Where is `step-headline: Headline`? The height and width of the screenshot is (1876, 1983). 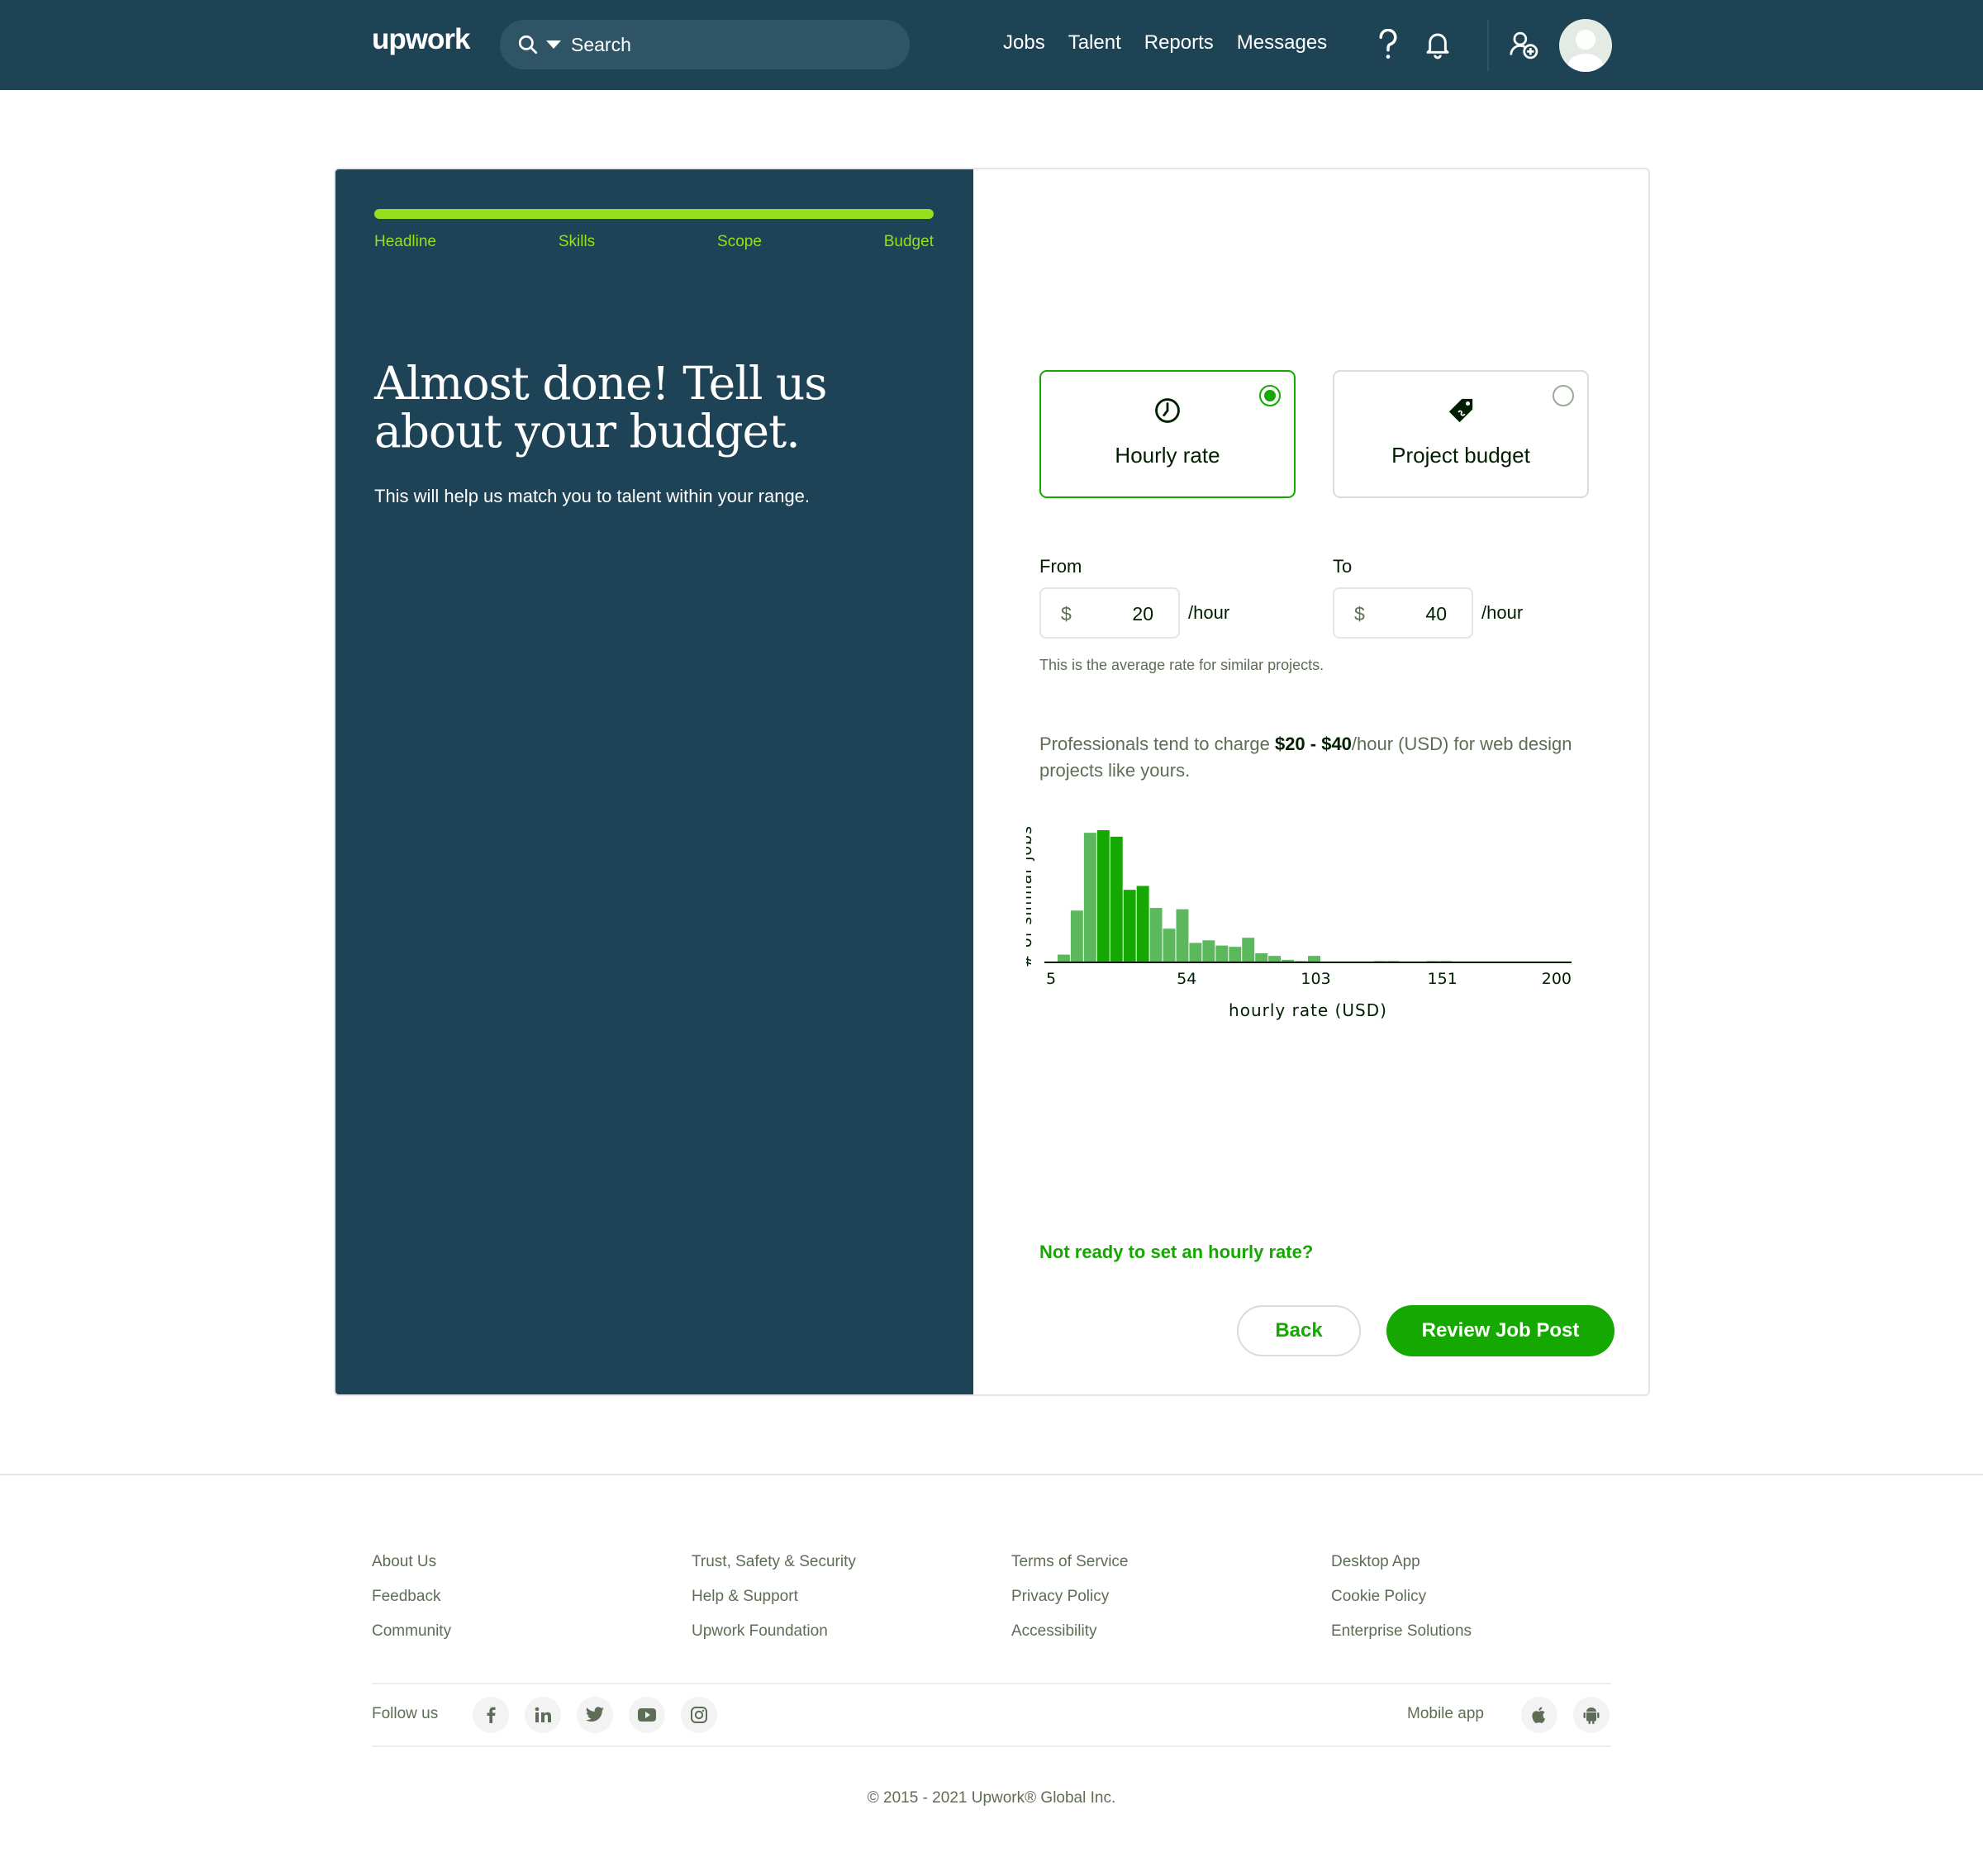 step-headline: Headline is located at coordinates (405, 241).